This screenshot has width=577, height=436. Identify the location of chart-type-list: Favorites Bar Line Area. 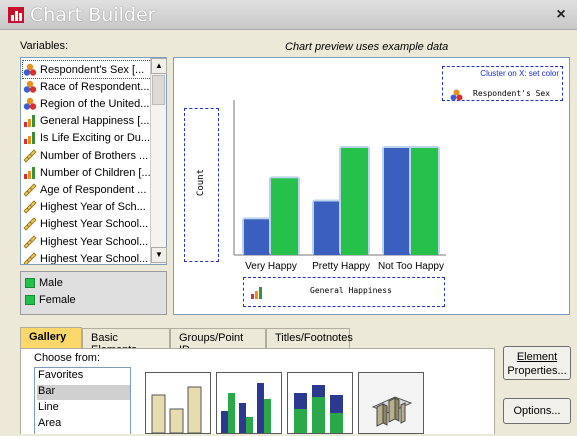
(82, 400).